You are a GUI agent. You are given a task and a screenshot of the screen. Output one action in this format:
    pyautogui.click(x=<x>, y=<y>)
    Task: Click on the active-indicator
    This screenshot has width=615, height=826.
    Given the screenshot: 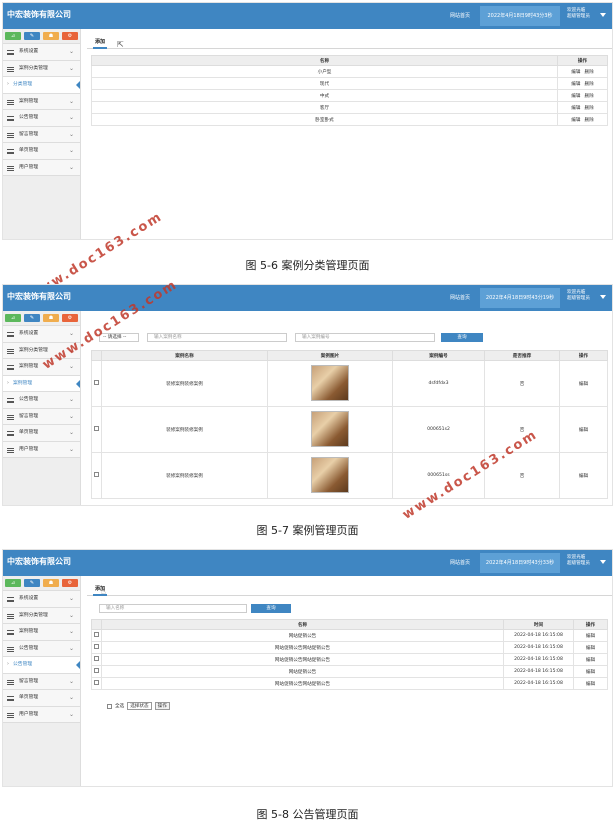 What is the action you would take?
    pyautogui.click(x=78, y=85)
    